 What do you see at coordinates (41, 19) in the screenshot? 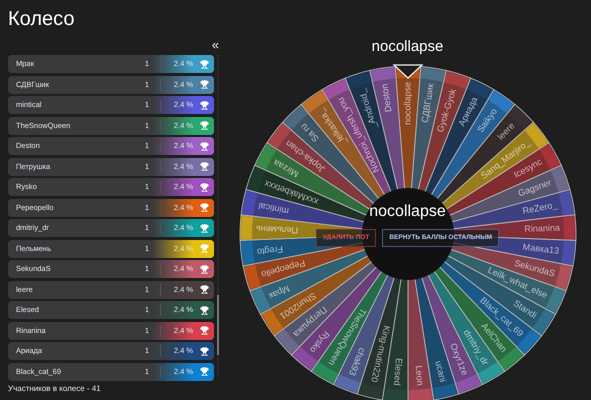
I see `page-title: Колесо` at bounding box center [41, 19].